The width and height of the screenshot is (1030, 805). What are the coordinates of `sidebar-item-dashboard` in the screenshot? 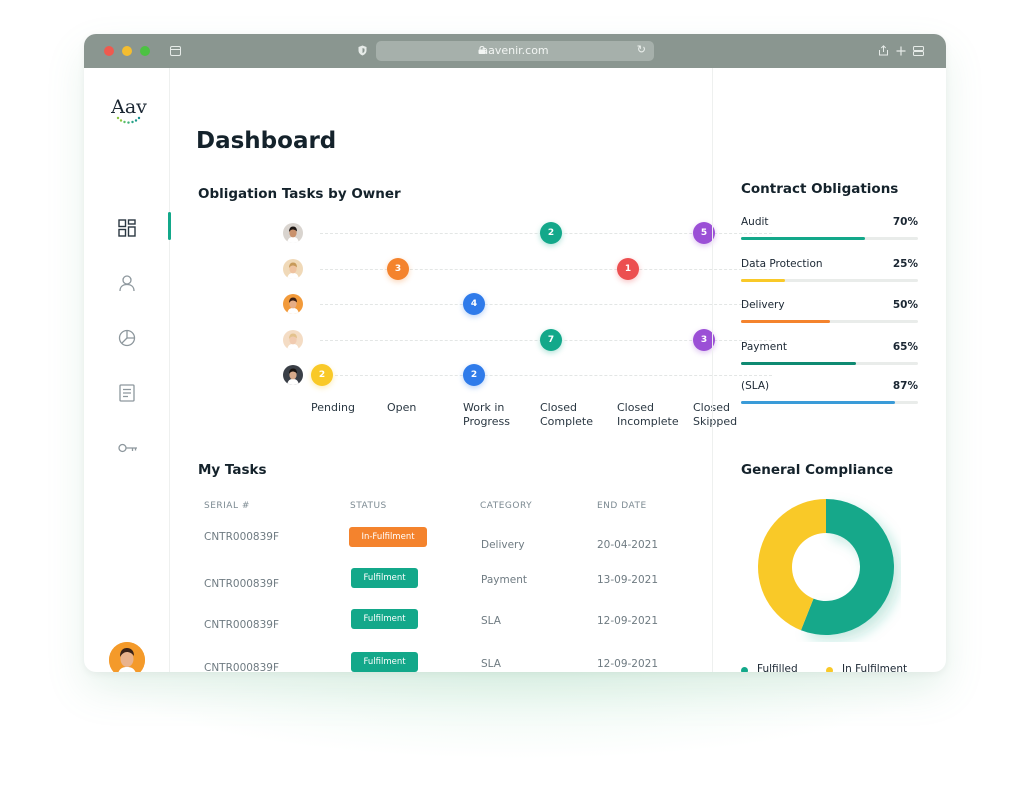 It's located at (127, 228).